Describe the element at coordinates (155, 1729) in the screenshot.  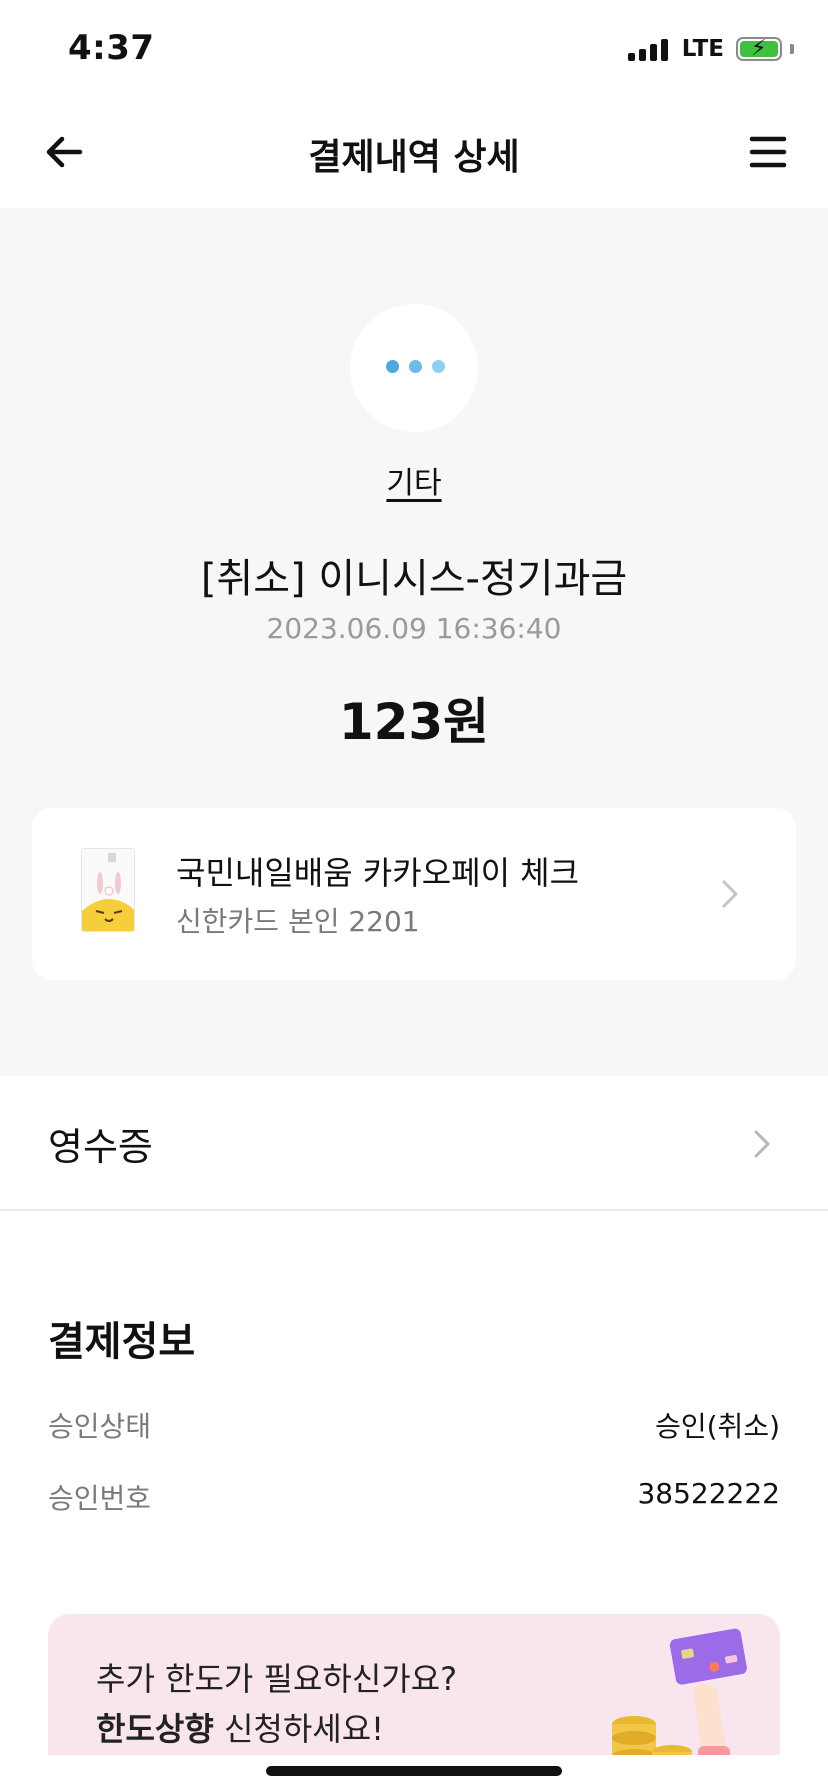
I see `banner-cta-bold: 한도상향` at that location.